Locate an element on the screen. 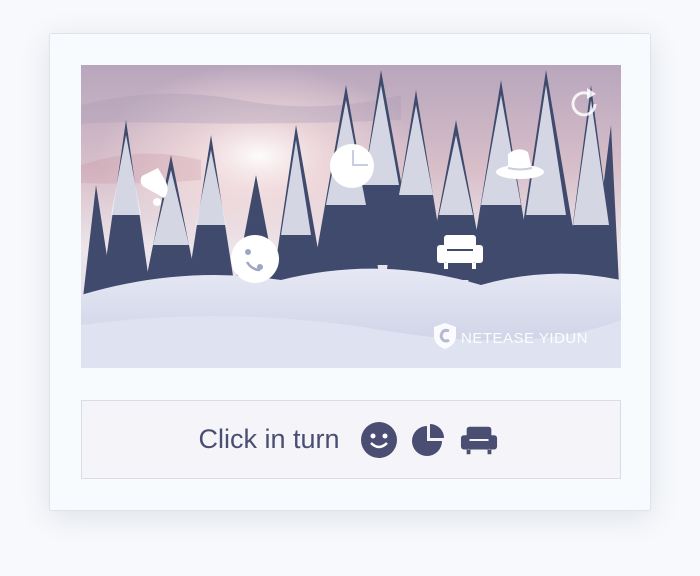 Image resolution: width=700 pixels, height=576 pixels. hat-icon is located at coordinates (519, 165).